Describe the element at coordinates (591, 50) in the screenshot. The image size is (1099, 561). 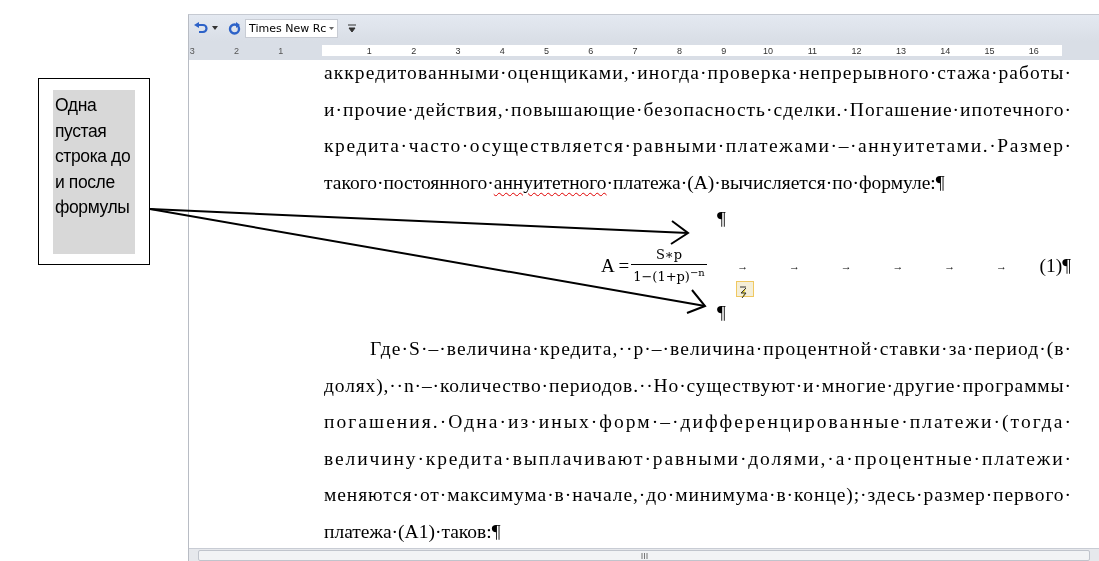
I see `ruler-number: 6` at that location.